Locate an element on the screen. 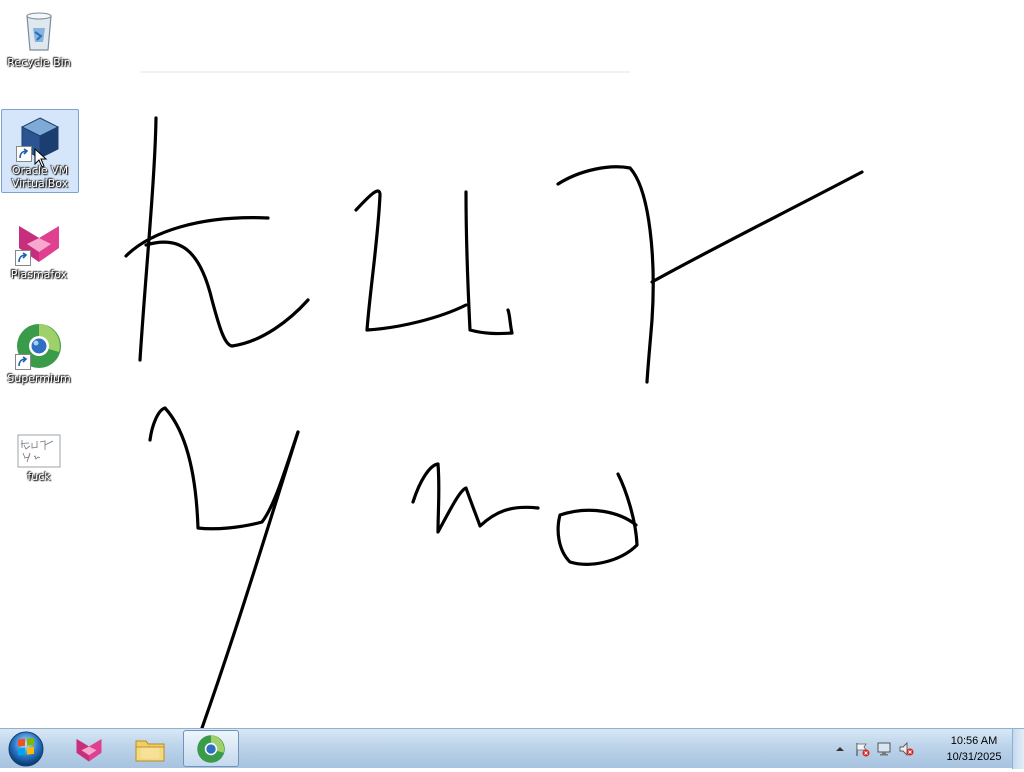 The image size is (1024, 772). network-icon is located at coordinates (884, 749).